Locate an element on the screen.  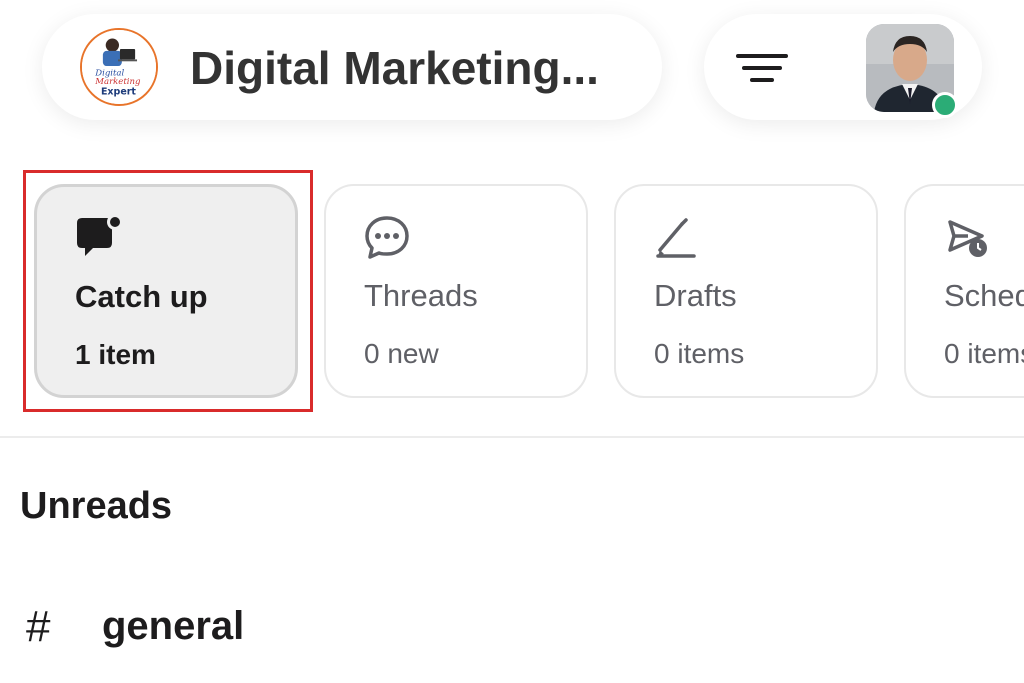
workspace-logo: Digital Marketing Expert is located at coordinates (119, 67).